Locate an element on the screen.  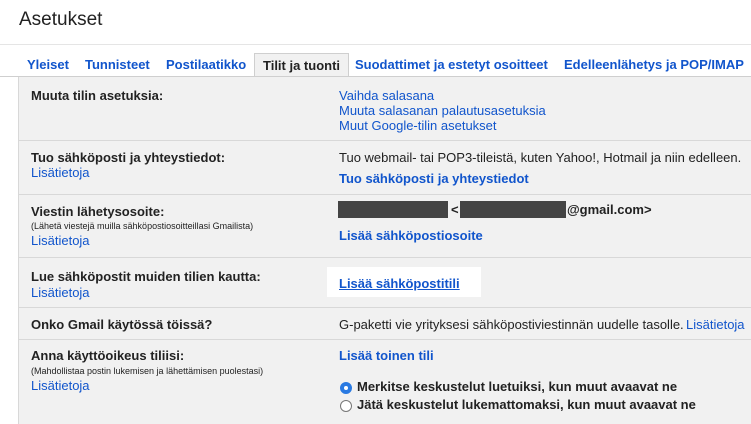
leave-unread-radio is located at coordinates (346, 406).